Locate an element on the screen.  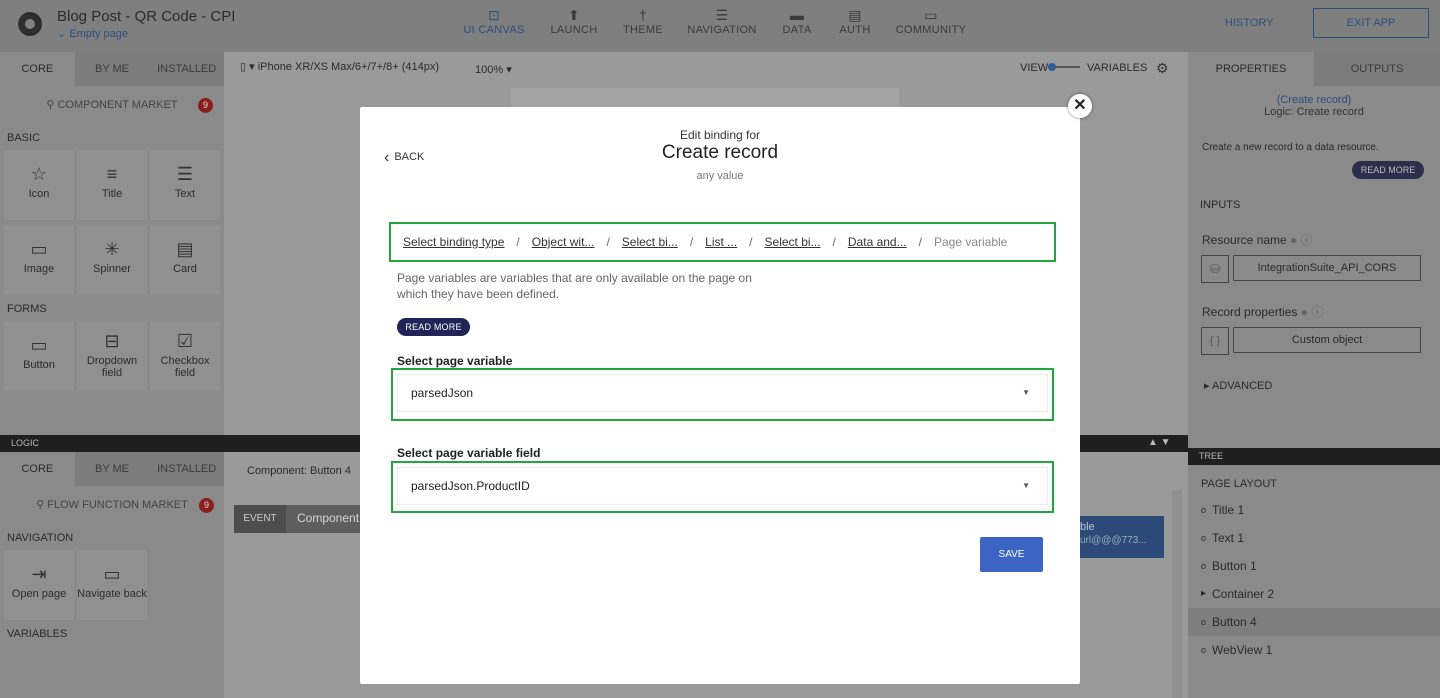
tile-checkbox: ☑ Checkbox field is located at coordinates (185, 356).